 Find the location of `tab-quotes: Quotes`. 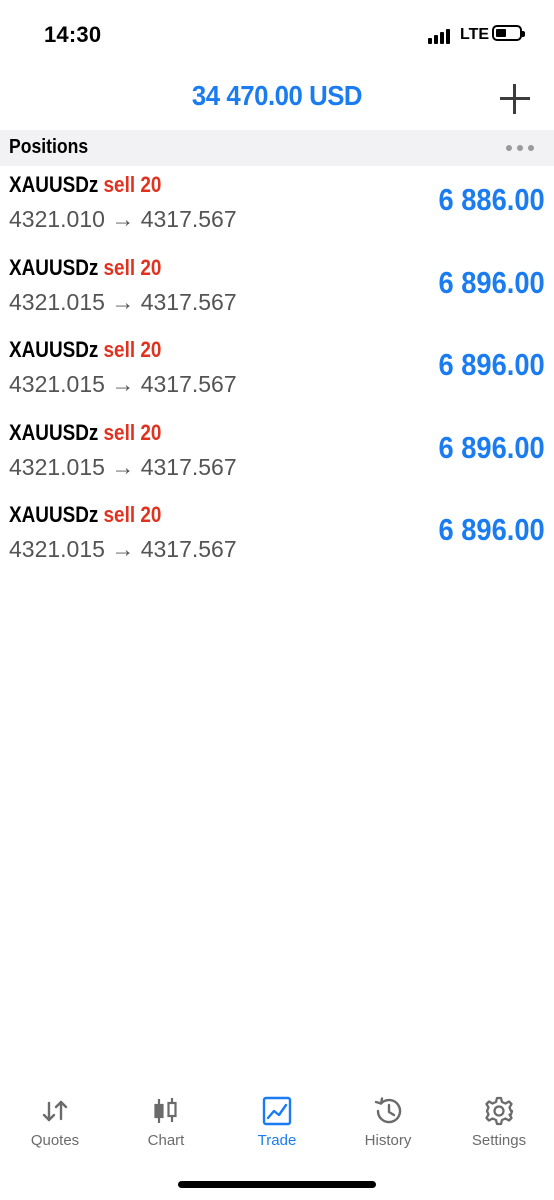

tab-quotes: Quotes is located at coordinates (55, 1114).